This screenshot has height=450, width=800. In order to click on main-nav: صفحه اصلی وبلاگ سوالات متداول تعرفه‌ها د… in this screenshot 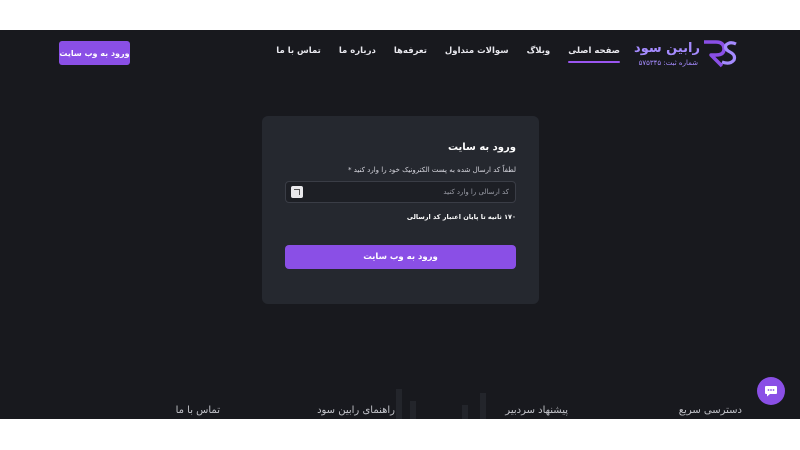, I will do `click(448, 54)`.